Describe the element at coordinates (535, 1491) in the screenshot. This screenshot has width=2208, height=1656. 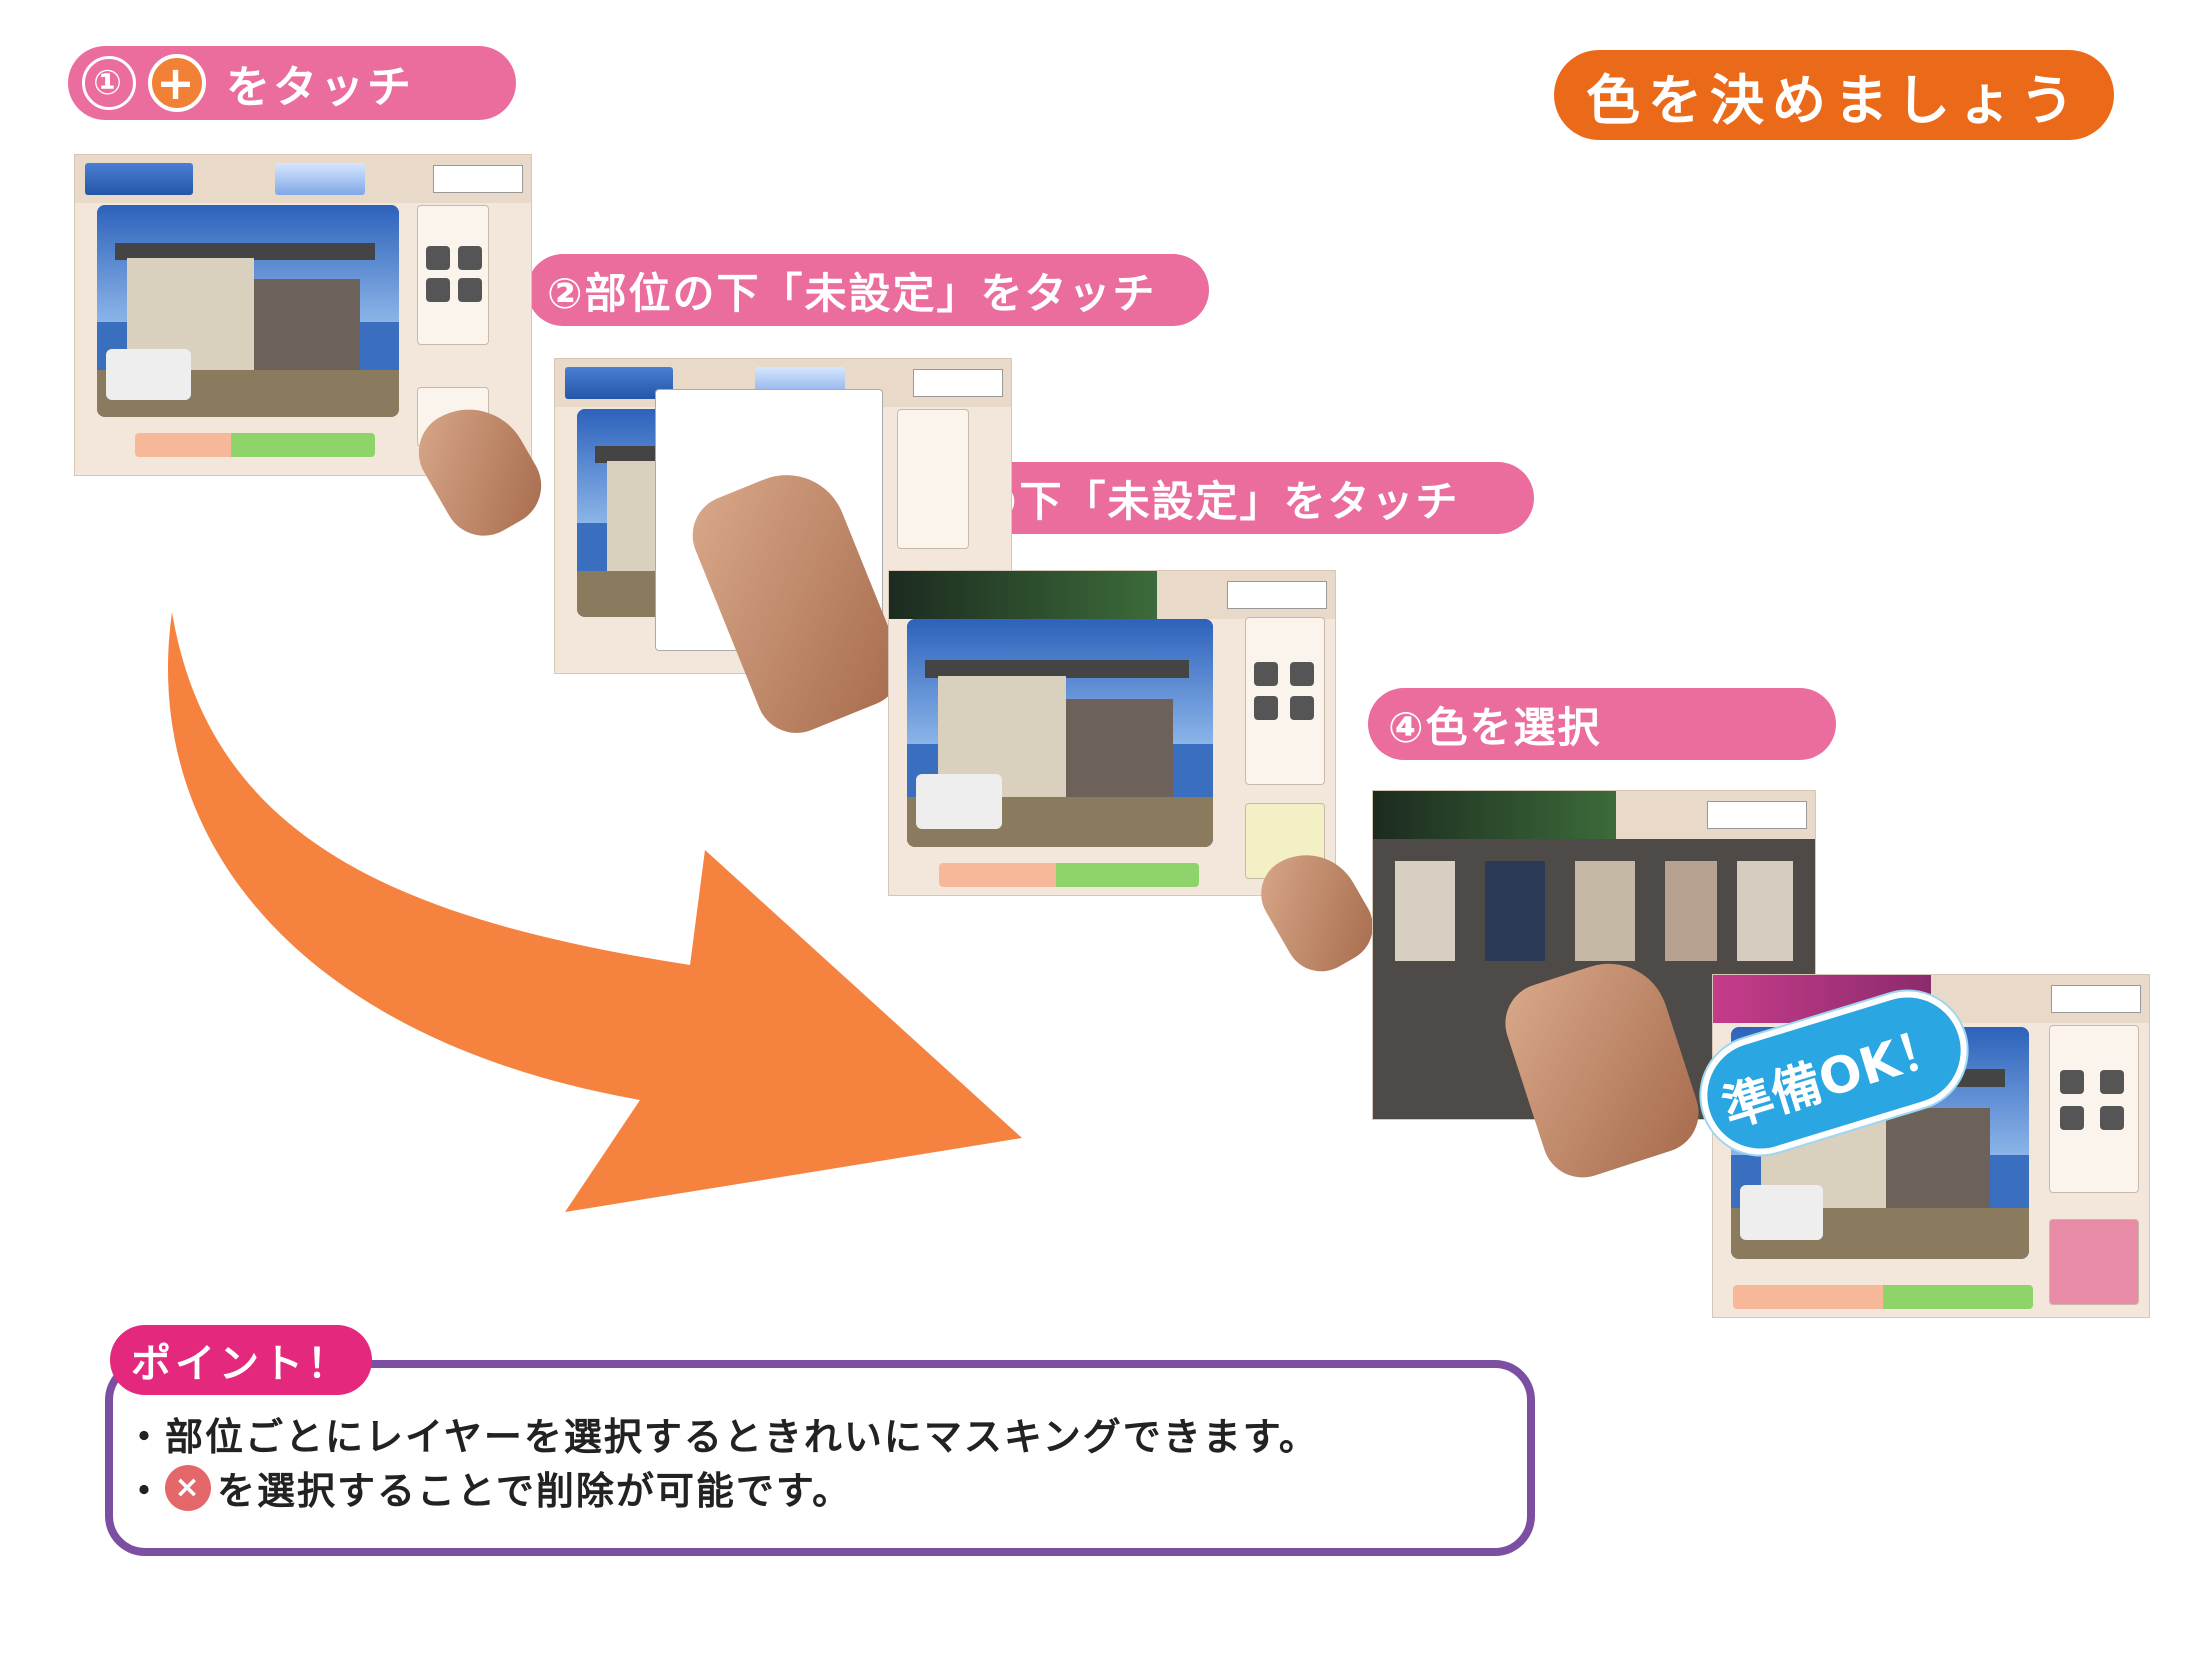
I see `point-line-2-text: を選択することで削除が可能です。` at that location.